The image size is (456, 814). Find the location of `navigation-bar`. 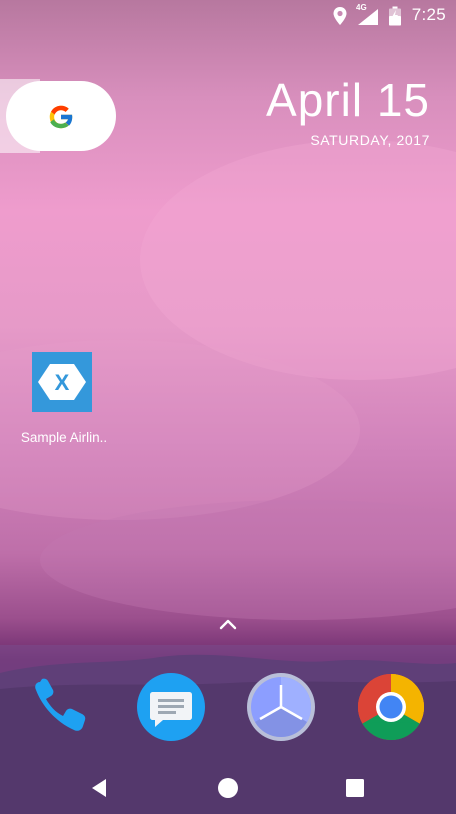

navigation-bar is located at coordinates (228, 787).